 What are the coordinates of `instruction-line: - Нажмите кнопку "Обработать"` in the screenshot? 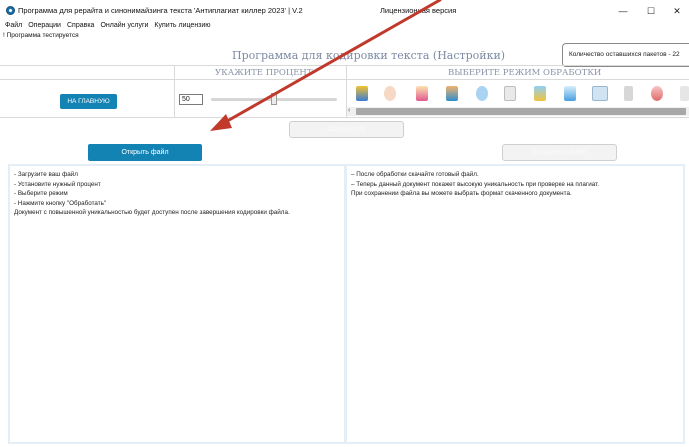 It's located at (60, 203).